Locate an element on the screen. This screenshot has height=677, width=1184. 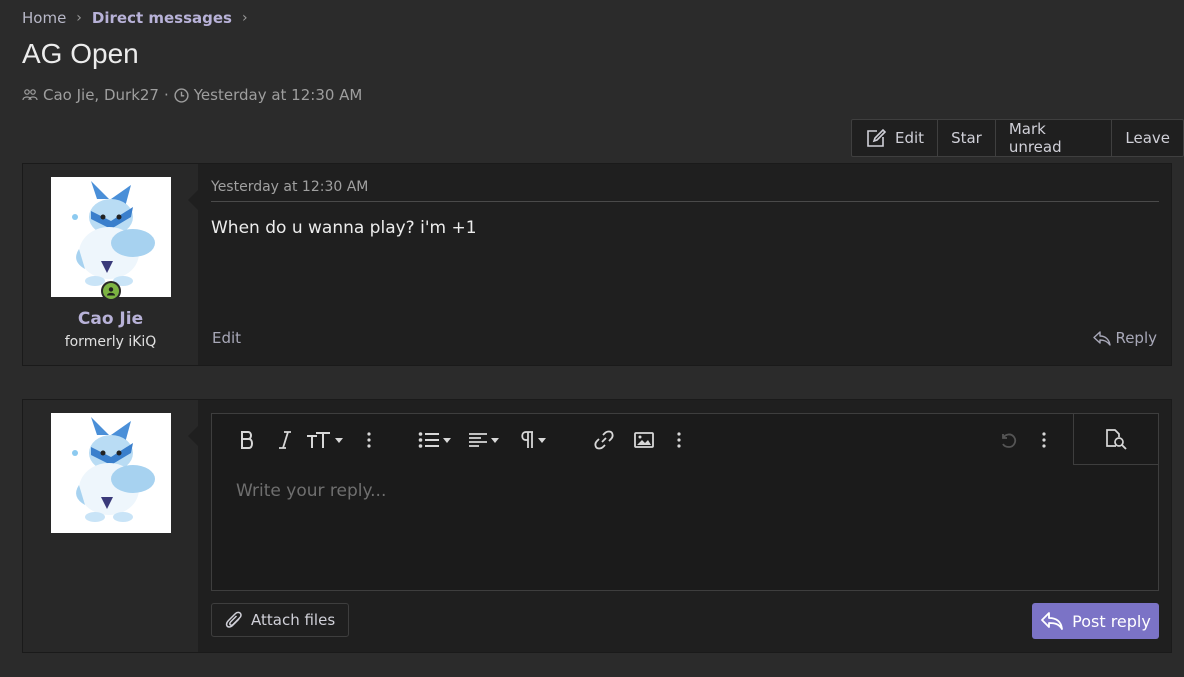
reply-label: Reply is located at coordinates (1136, 338).